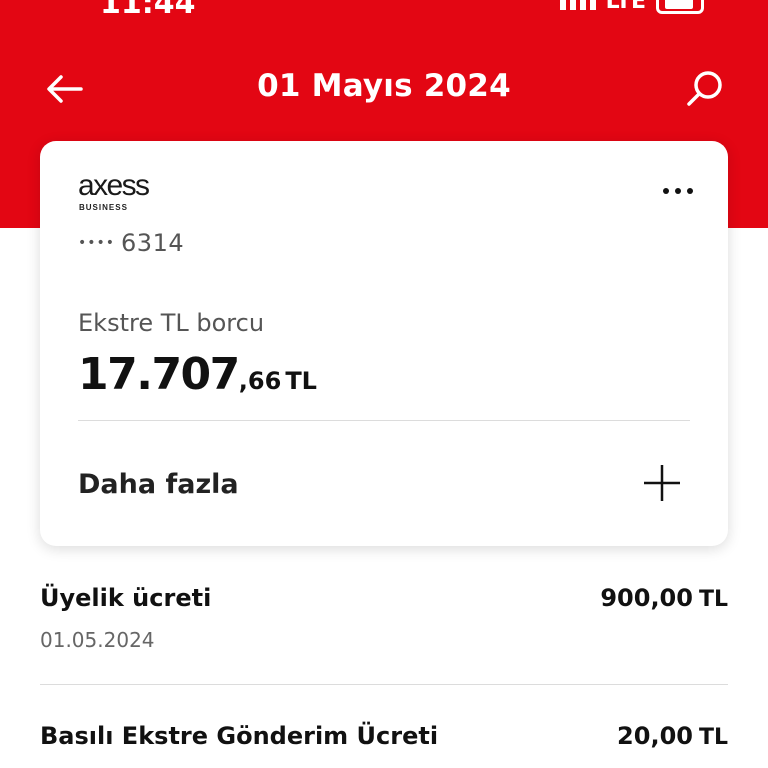  Describe the element at coordinates (148, 10) in the screenshot. I see `status-time: 11:44` at that location.